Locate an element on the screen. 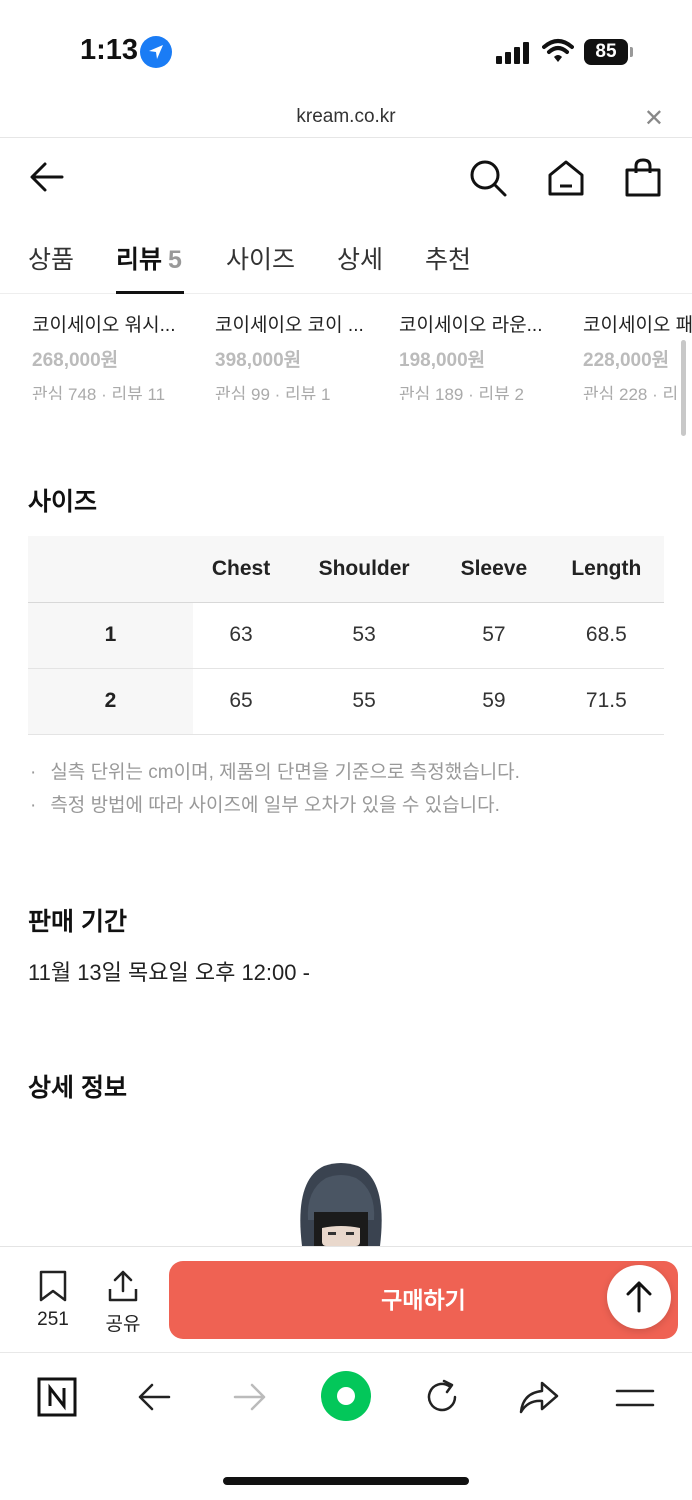  related-product-card: 코이세이오 라운... 198,000원 관심 189 · 리뷰 2 is located at coordinates (484, 355).